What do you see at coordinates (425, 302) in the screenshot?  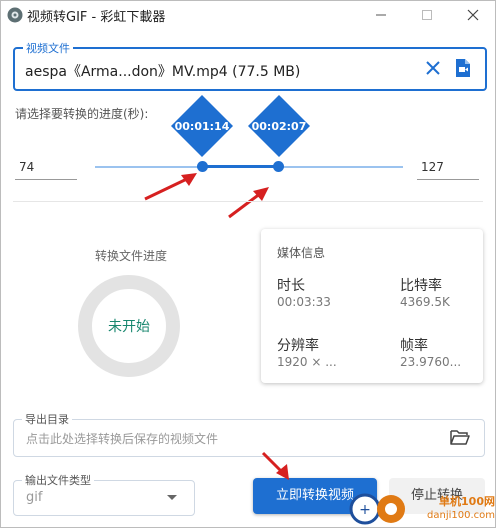 I see `bitrate-value: 4369.5K` at bounding box center [425, 302].